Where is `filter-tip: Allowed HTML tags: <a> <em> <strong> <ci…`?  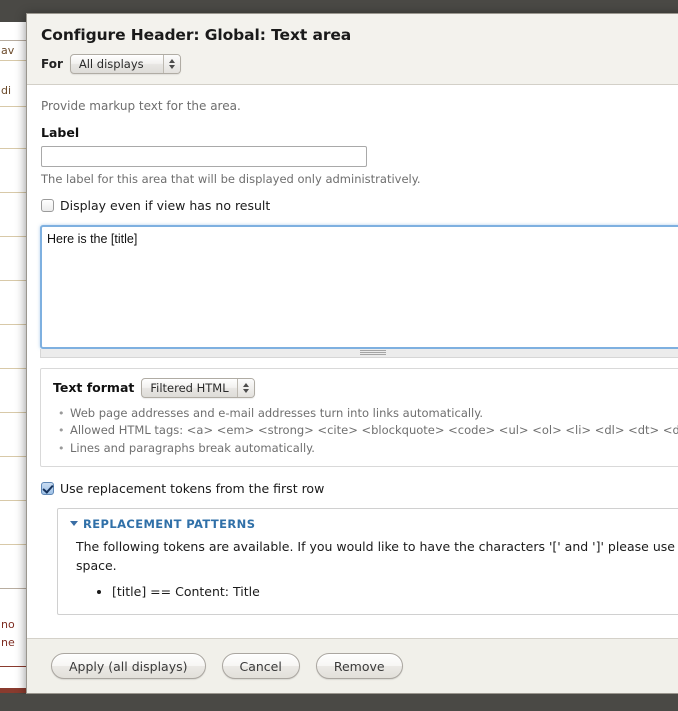
filter-tip: Allowed HTML tags: <a> <em> <strong> <ci… is located at coordinates (368, 431).